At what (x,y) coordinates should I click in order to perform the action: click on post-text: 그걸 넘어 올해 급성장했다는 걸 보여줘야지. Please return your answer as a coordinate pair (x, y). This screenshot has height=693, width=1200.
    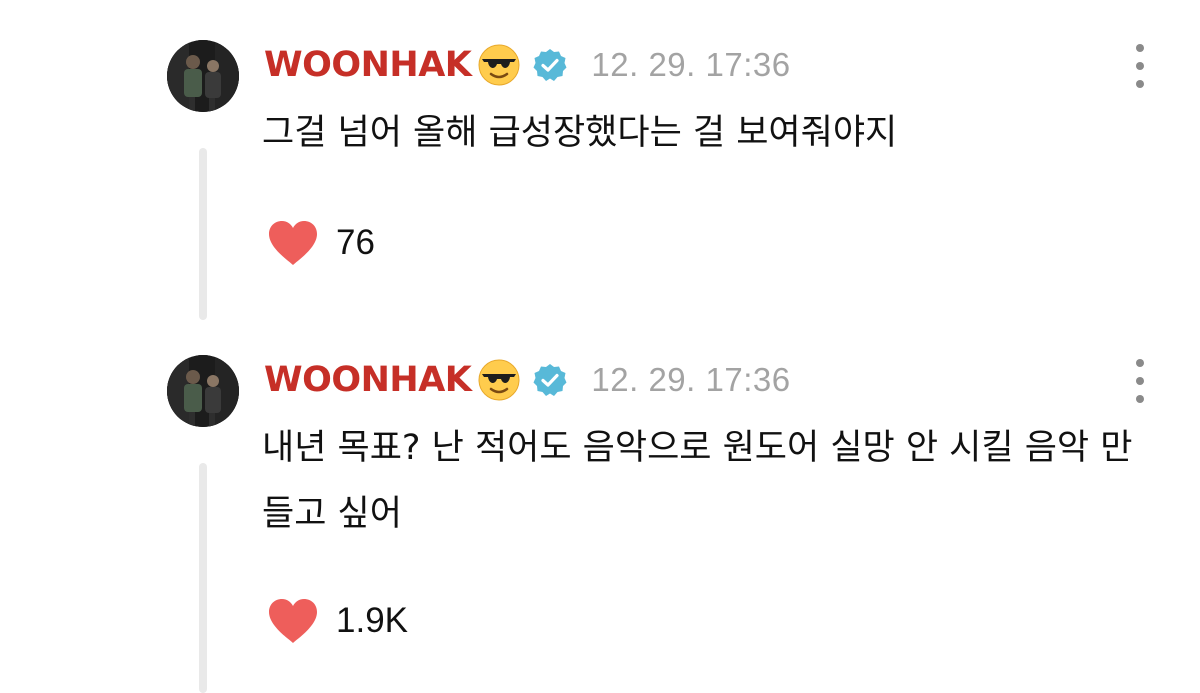
    Looking at the image, I should click on (580, 133).